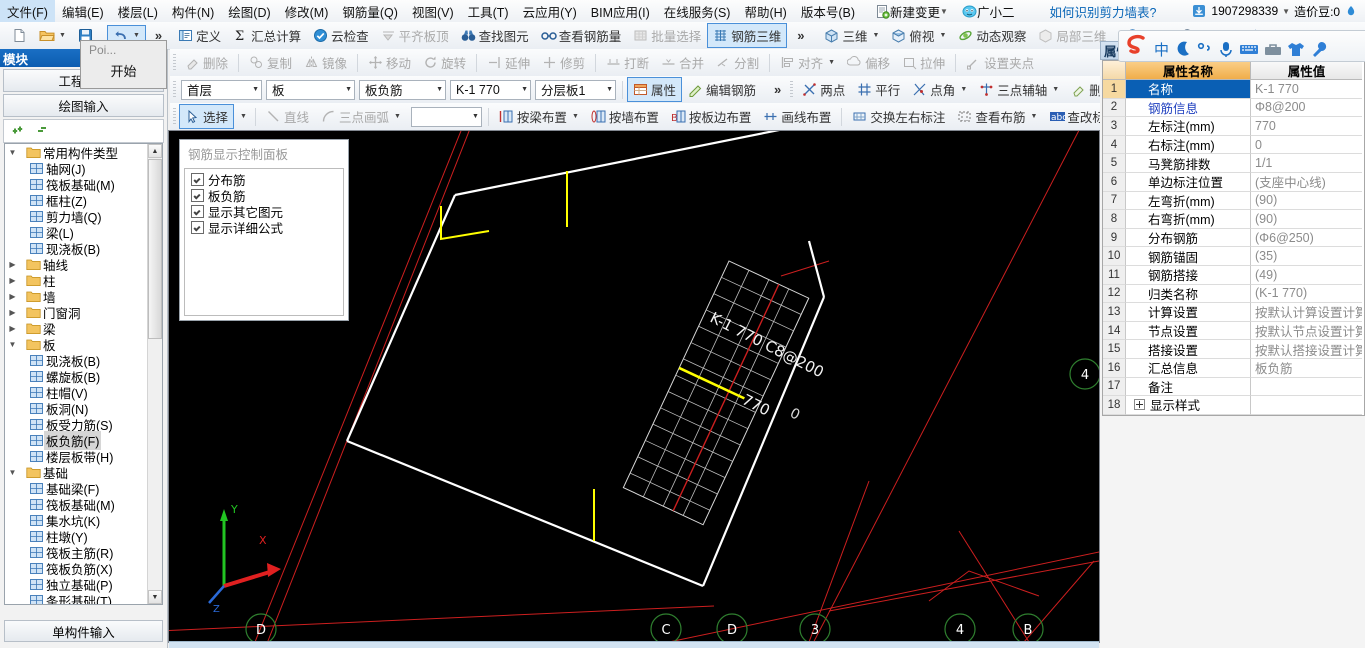 The image size is (1365, 648). Describe the element at coordinates (1188, 238) in the screenshot. I see `property-name-cell: 分布钢筋` at that location.